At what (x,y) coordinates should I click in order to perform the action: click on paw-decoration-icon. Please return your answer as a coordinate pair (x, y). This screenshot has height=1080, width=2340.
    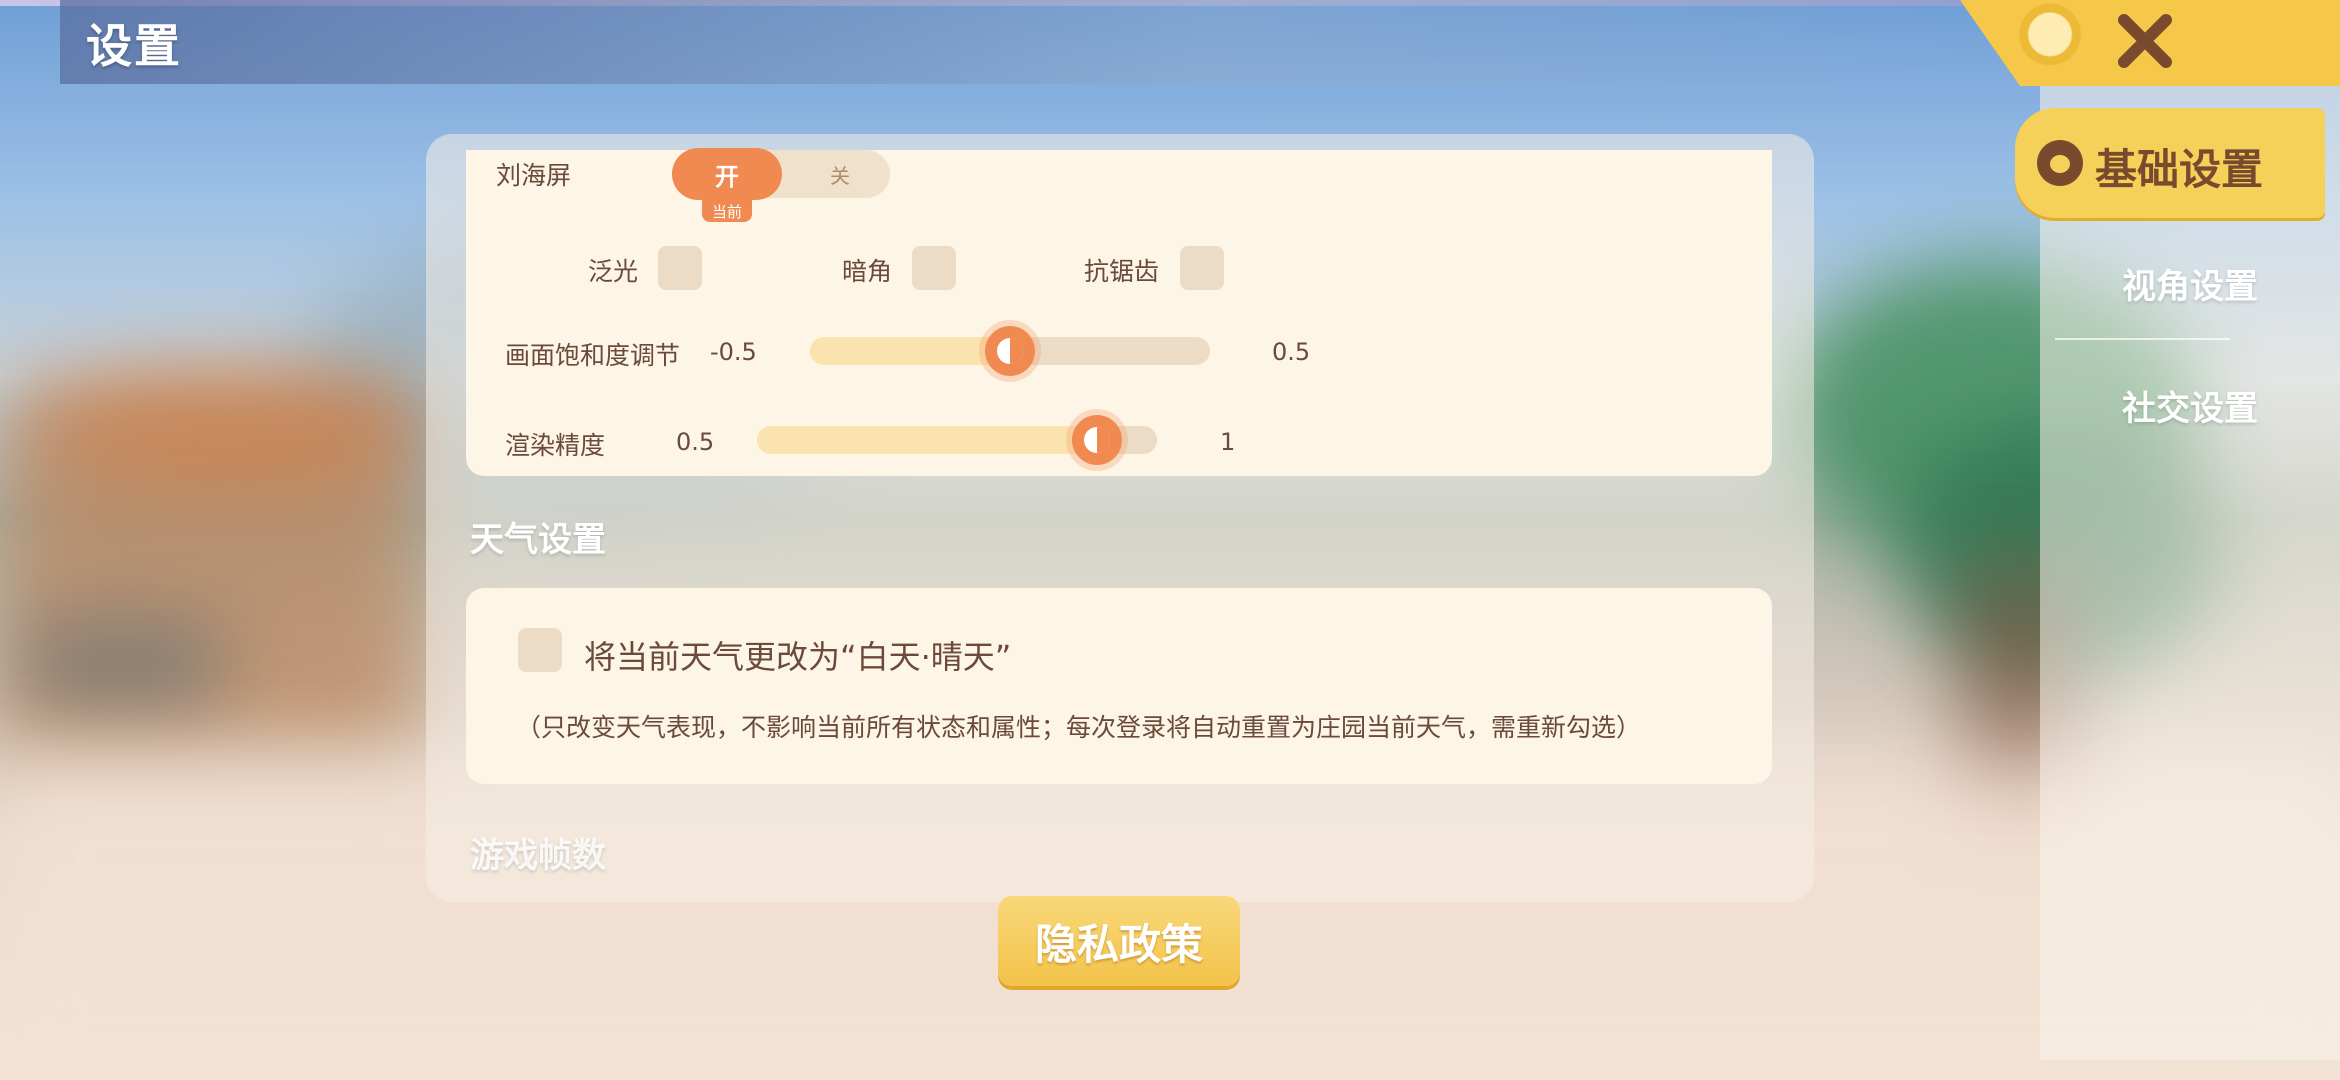
    Looking at the image, I should click on (2050, 43).